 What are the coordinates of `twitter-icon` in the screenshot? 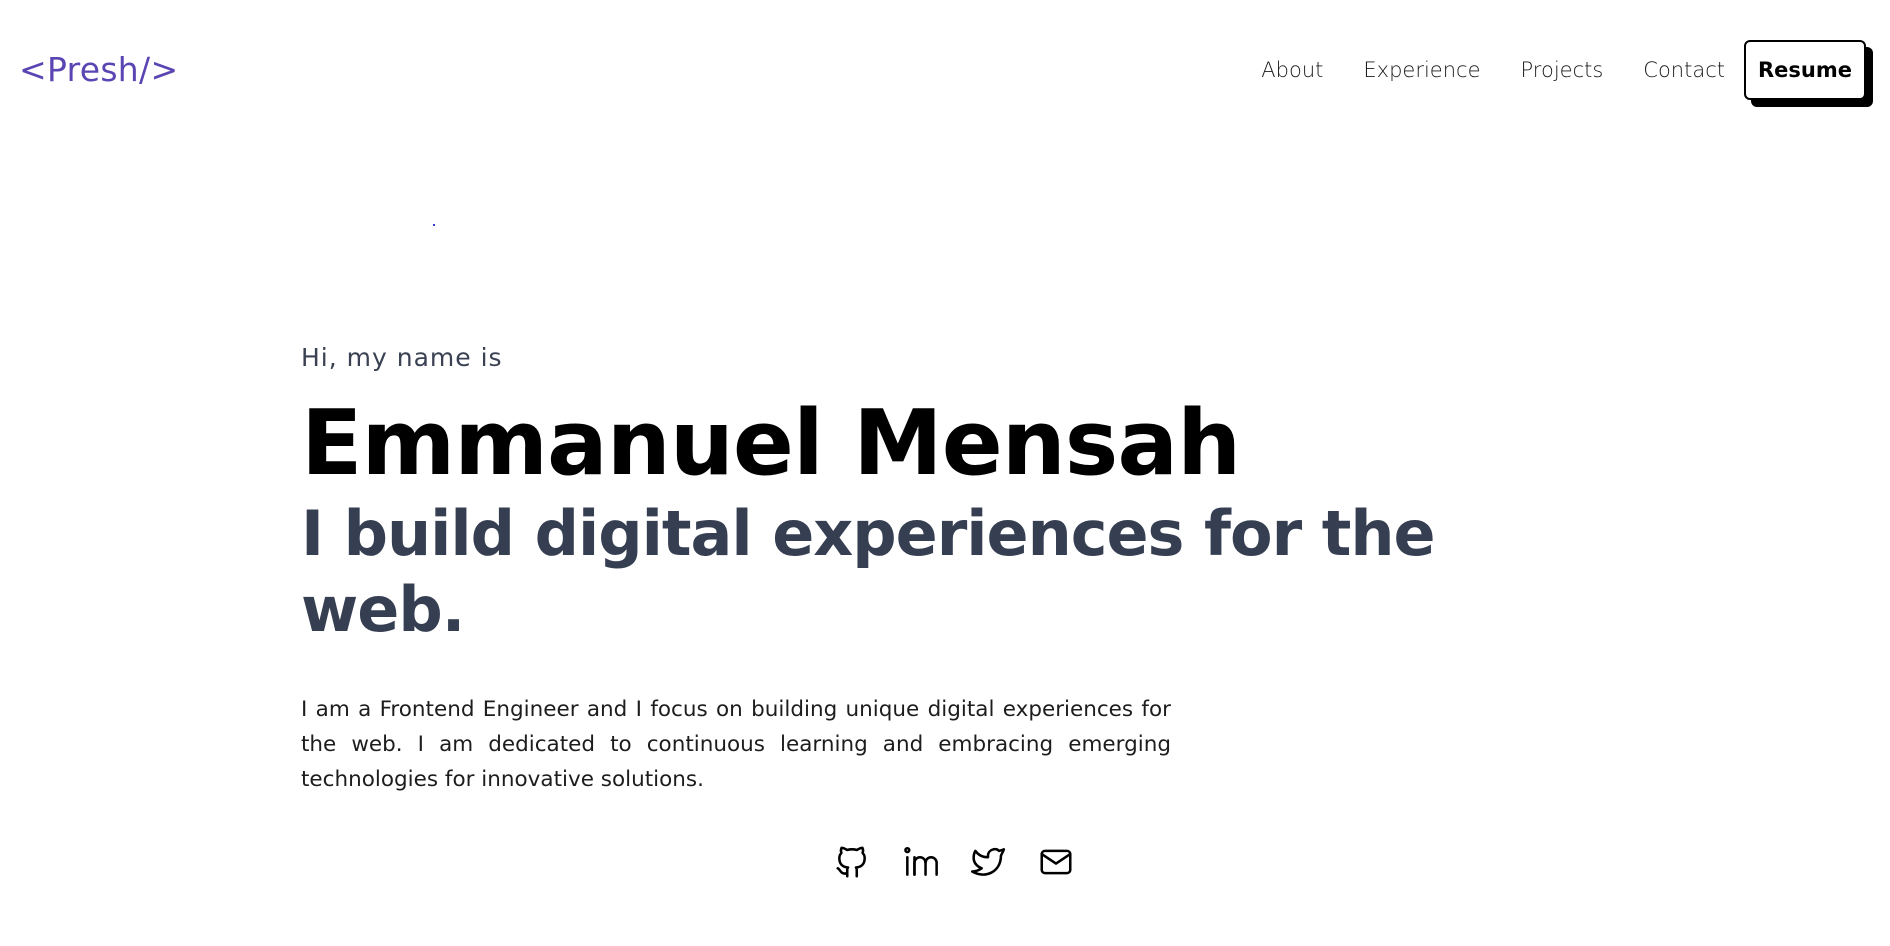 It's located at (988, 861).